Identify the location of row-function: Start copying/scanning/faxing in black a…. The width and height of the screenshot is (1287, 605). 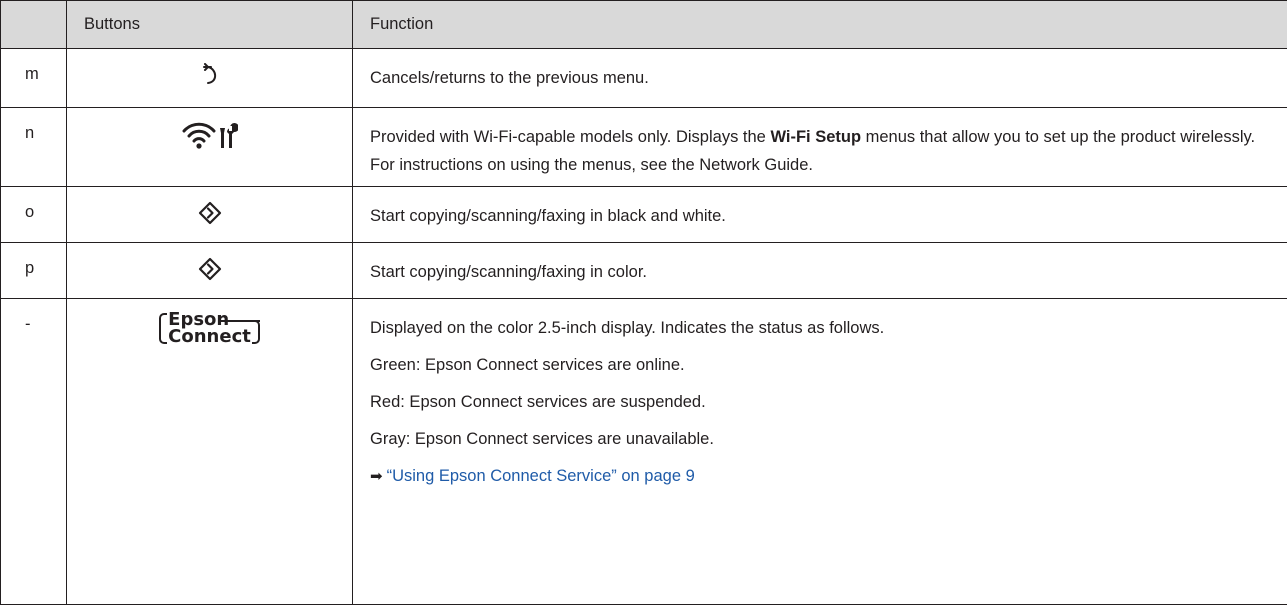
(820, 215).